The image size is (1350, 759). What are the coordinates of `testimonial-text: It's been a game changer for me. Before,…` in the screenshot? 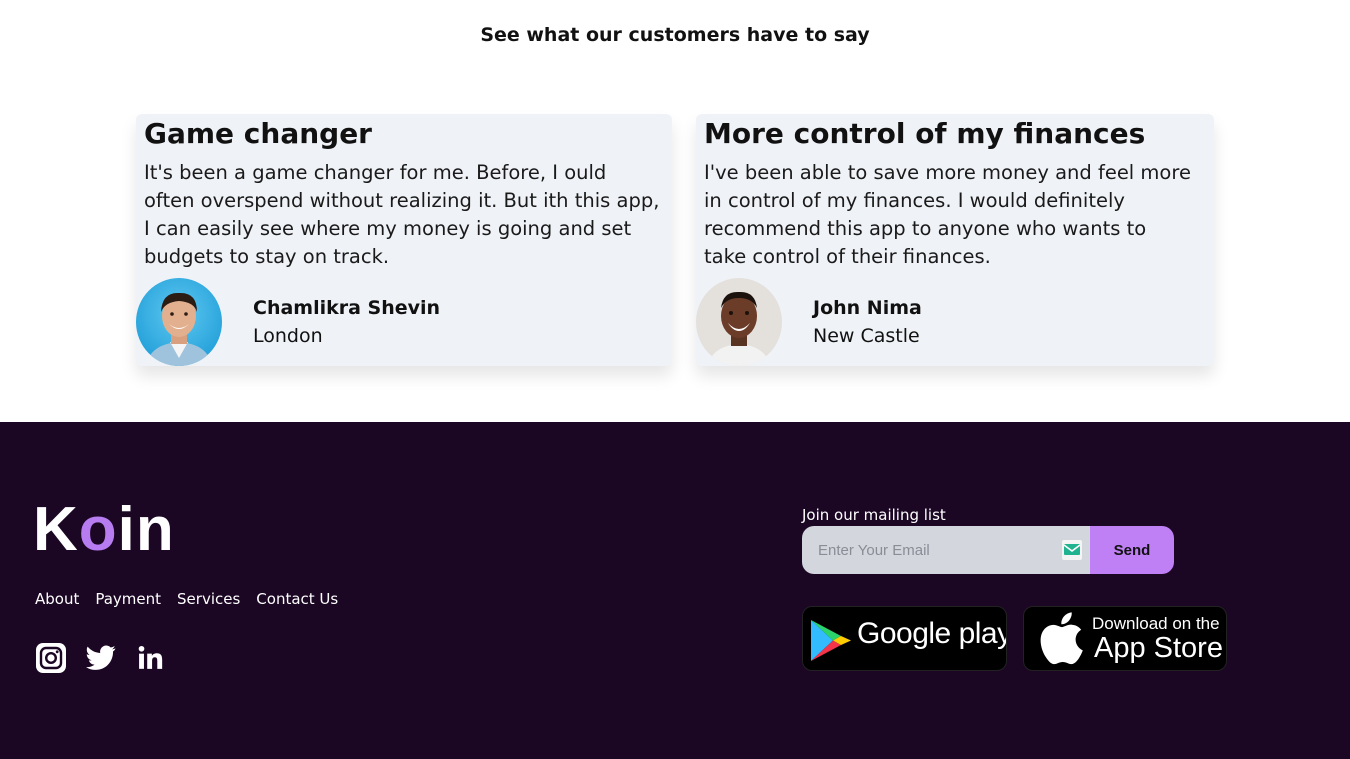 It's located at (402, 214).